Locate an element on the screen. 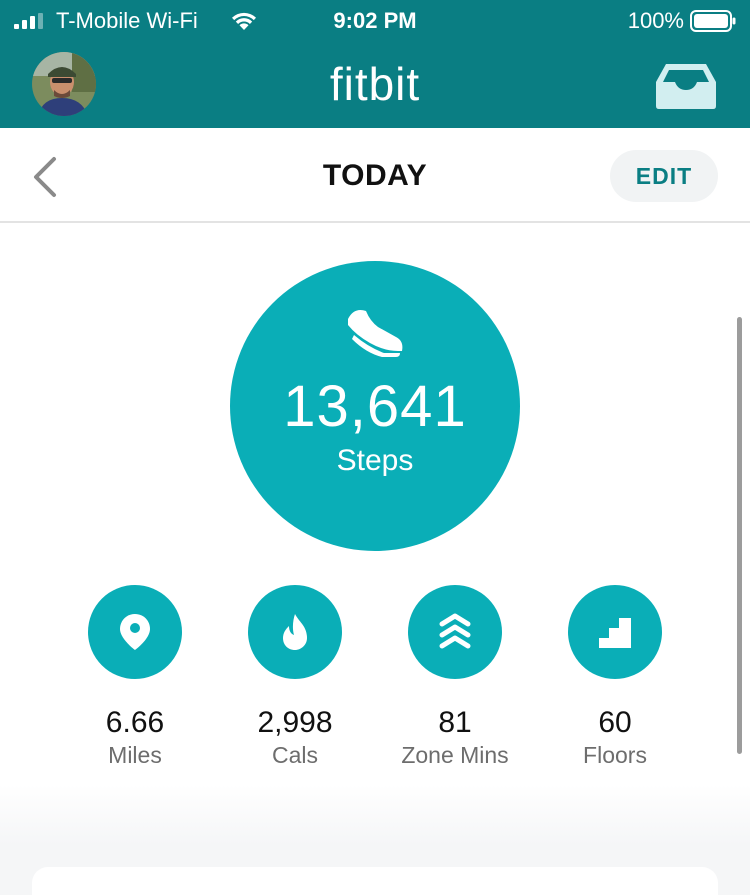 This screenshot has height=895, width=750. inbox-icon is located at coordinates (686, 86).